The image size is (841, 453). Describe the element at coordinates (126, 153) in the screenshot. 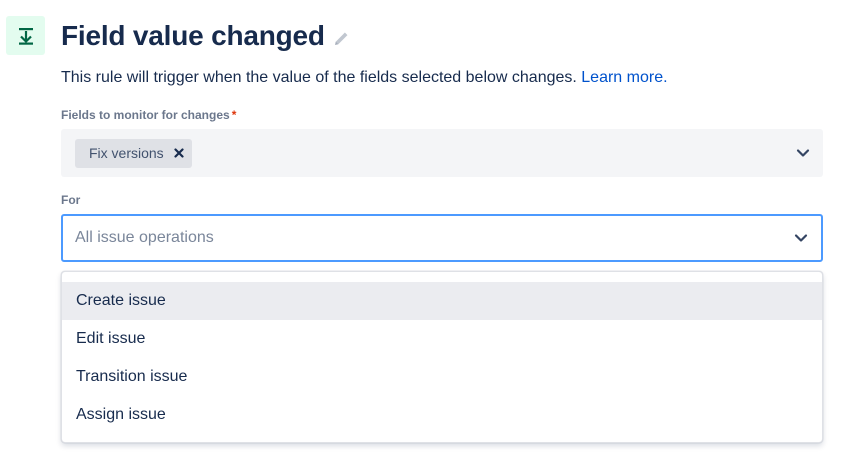

I see `tag-label: Fix versions` at that location.